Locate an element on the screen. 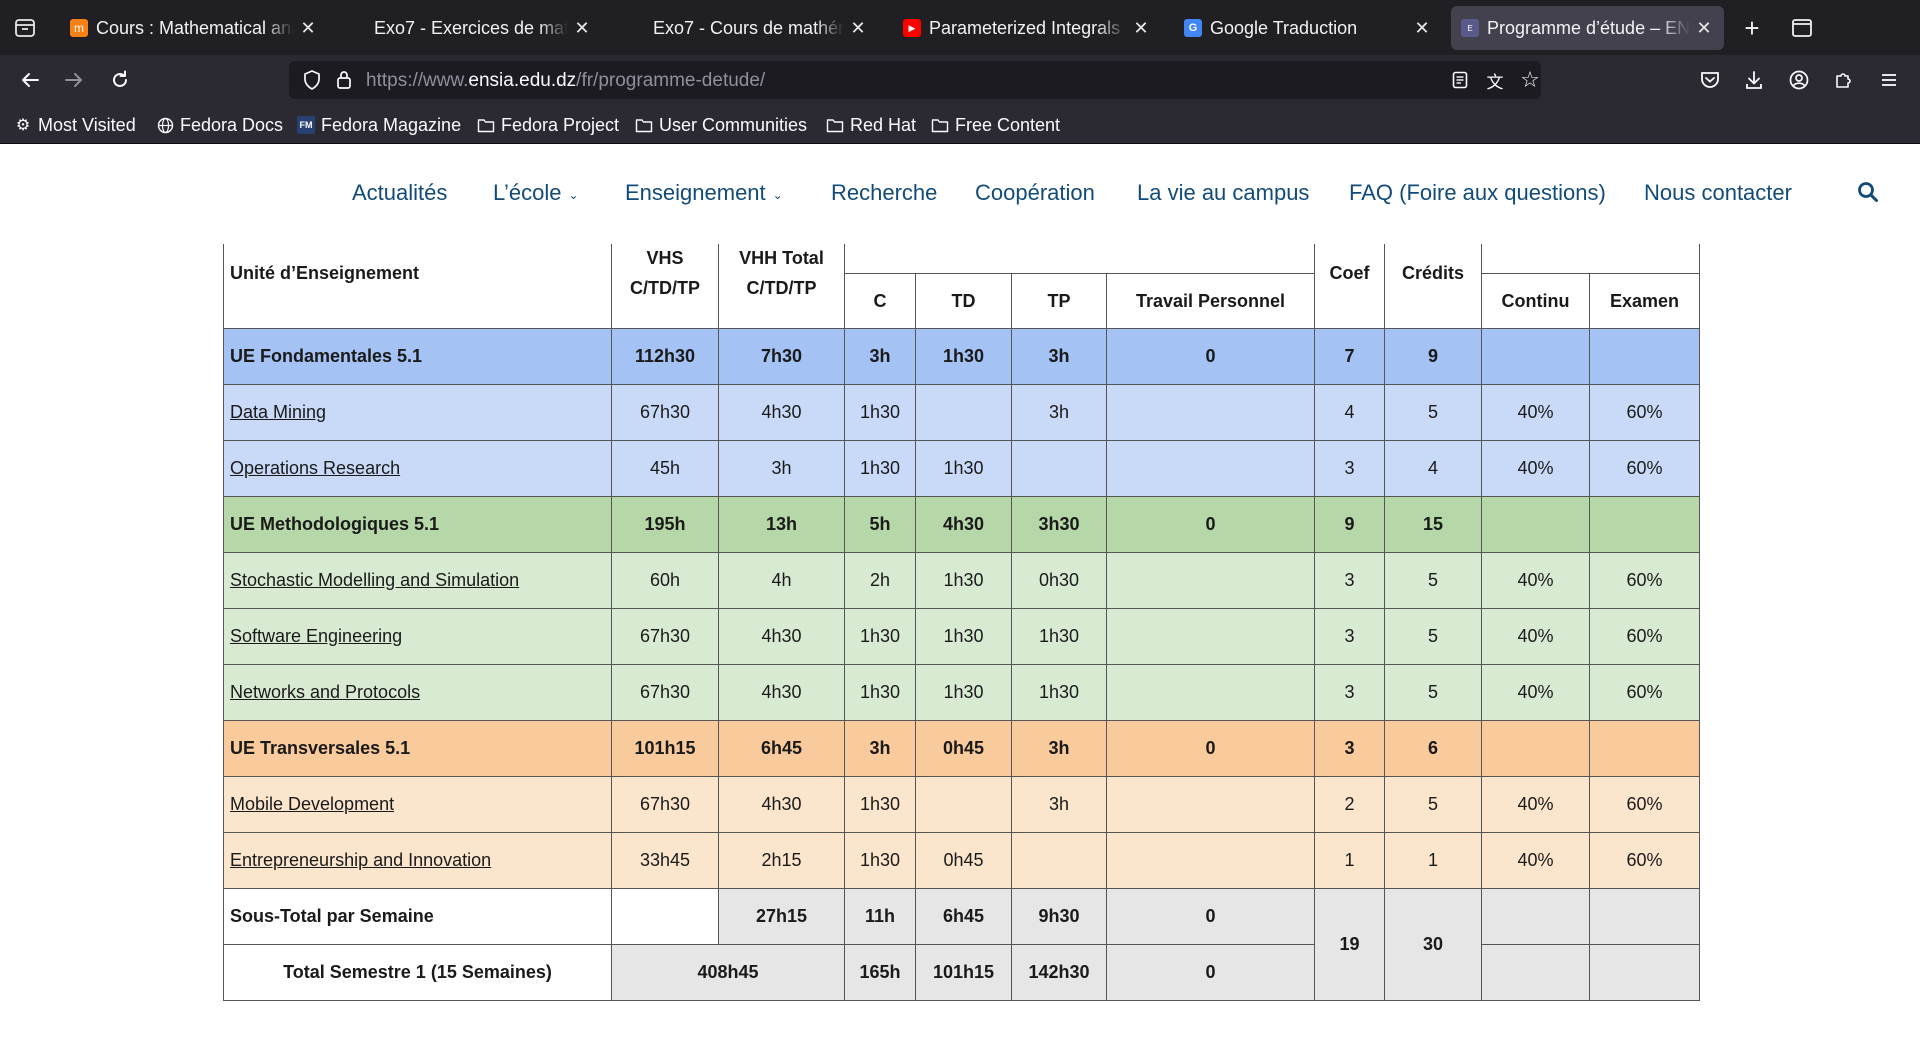 This screenshot has width=1920, height=1040. account-icon is located at coordinates (1799, 80).